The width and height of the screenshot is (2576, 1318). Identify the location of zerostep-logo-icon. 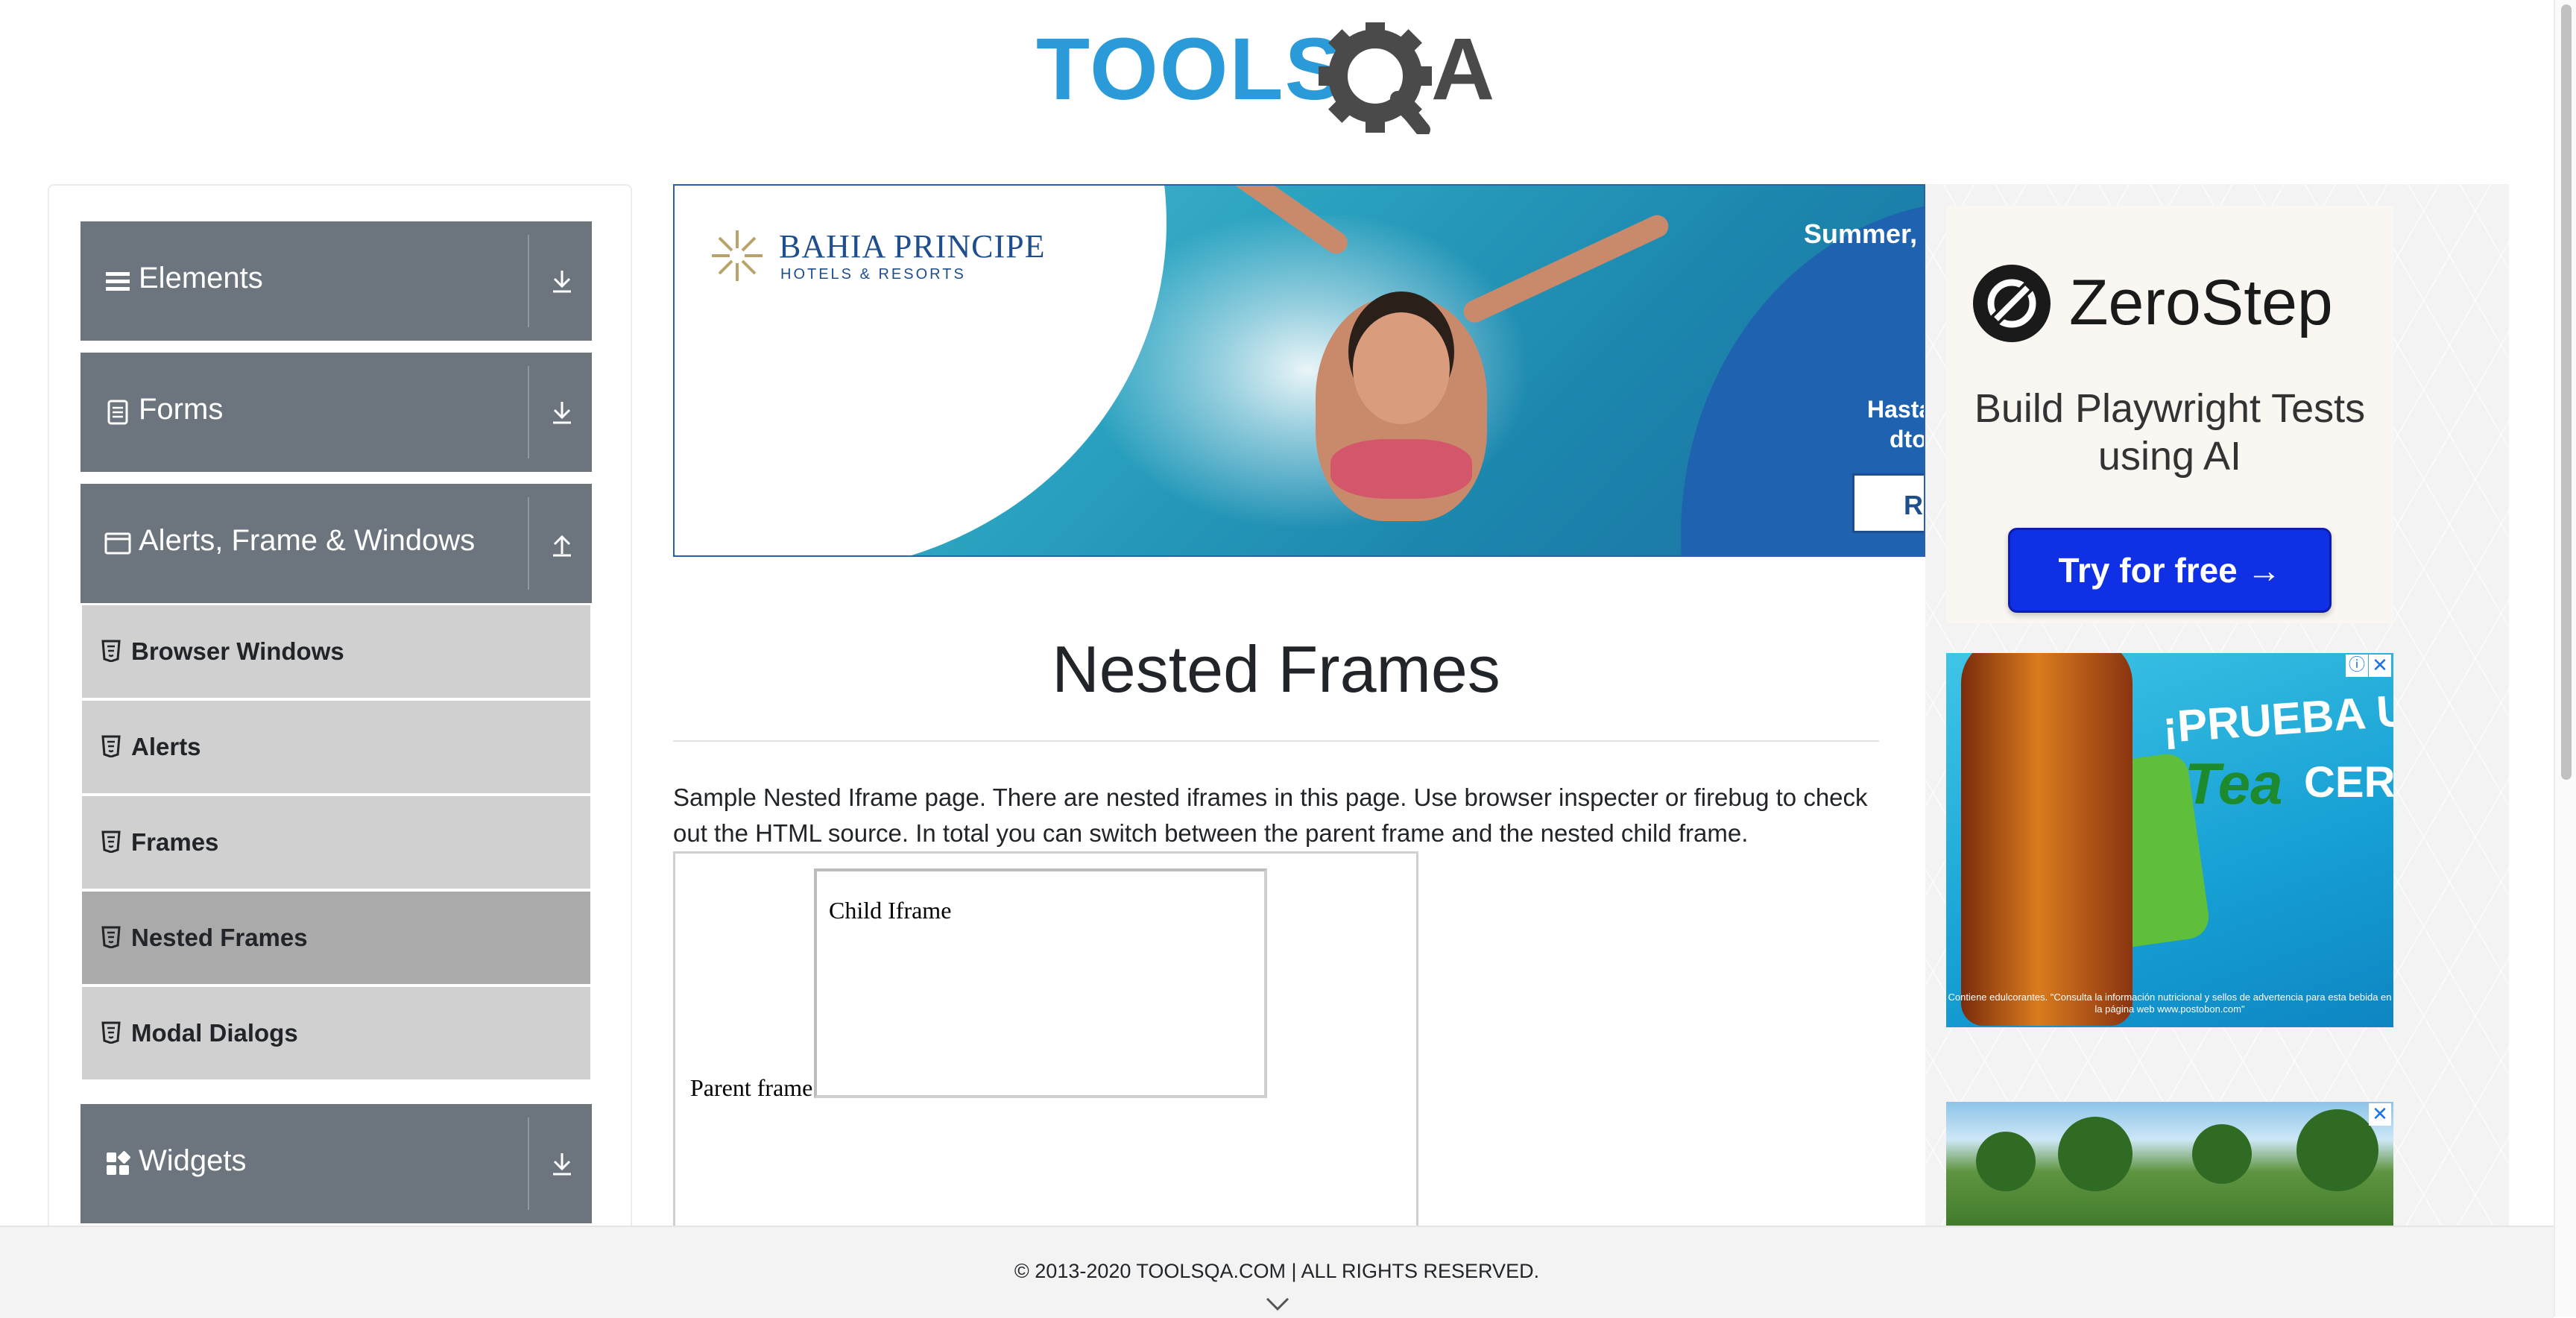
(2012, 303).